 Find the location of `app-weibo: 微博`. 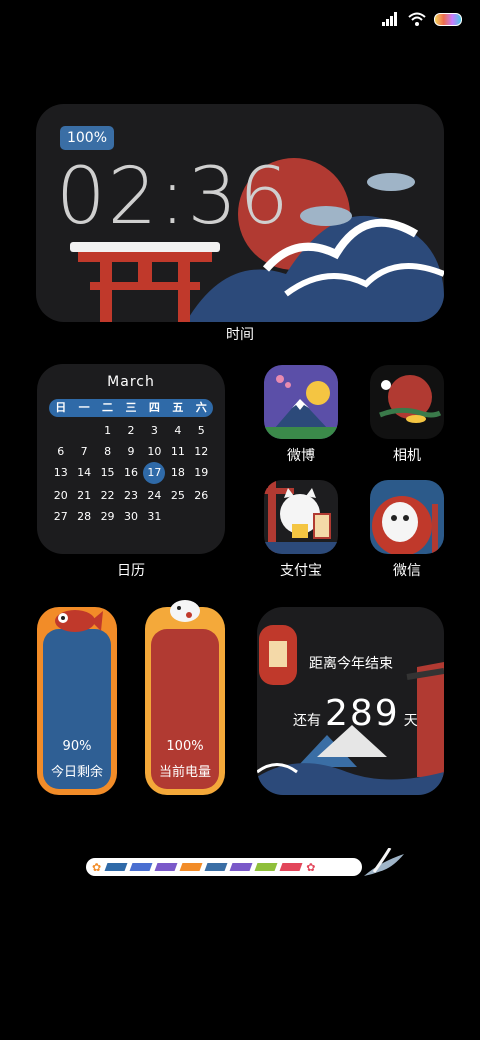

app-weibo: 微博 is located at coordinates (301, 415).